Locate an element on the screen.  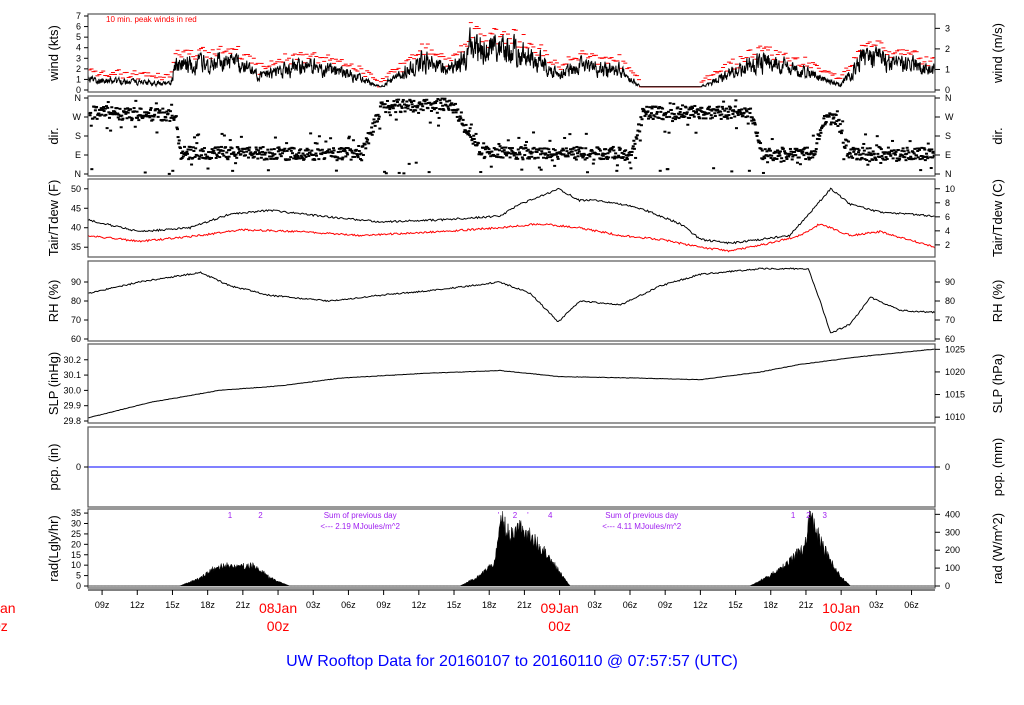
right-tick-label: 0 is located at coordinates (947, 586).